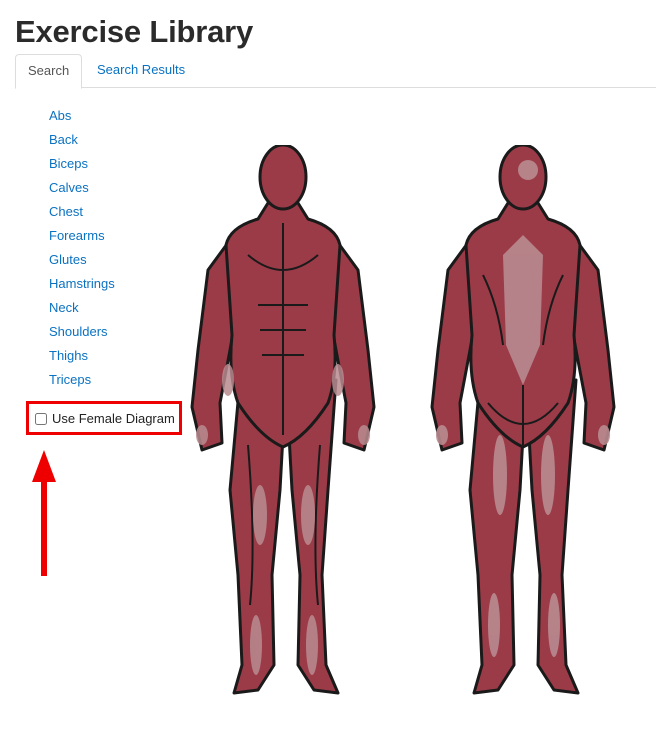 The height and width of the screenshot is (745, 656). What do you see at coordinates (41, 418) in the screenshot?
I see `female-diagram-checkbox` at bounding box center [41, 418].